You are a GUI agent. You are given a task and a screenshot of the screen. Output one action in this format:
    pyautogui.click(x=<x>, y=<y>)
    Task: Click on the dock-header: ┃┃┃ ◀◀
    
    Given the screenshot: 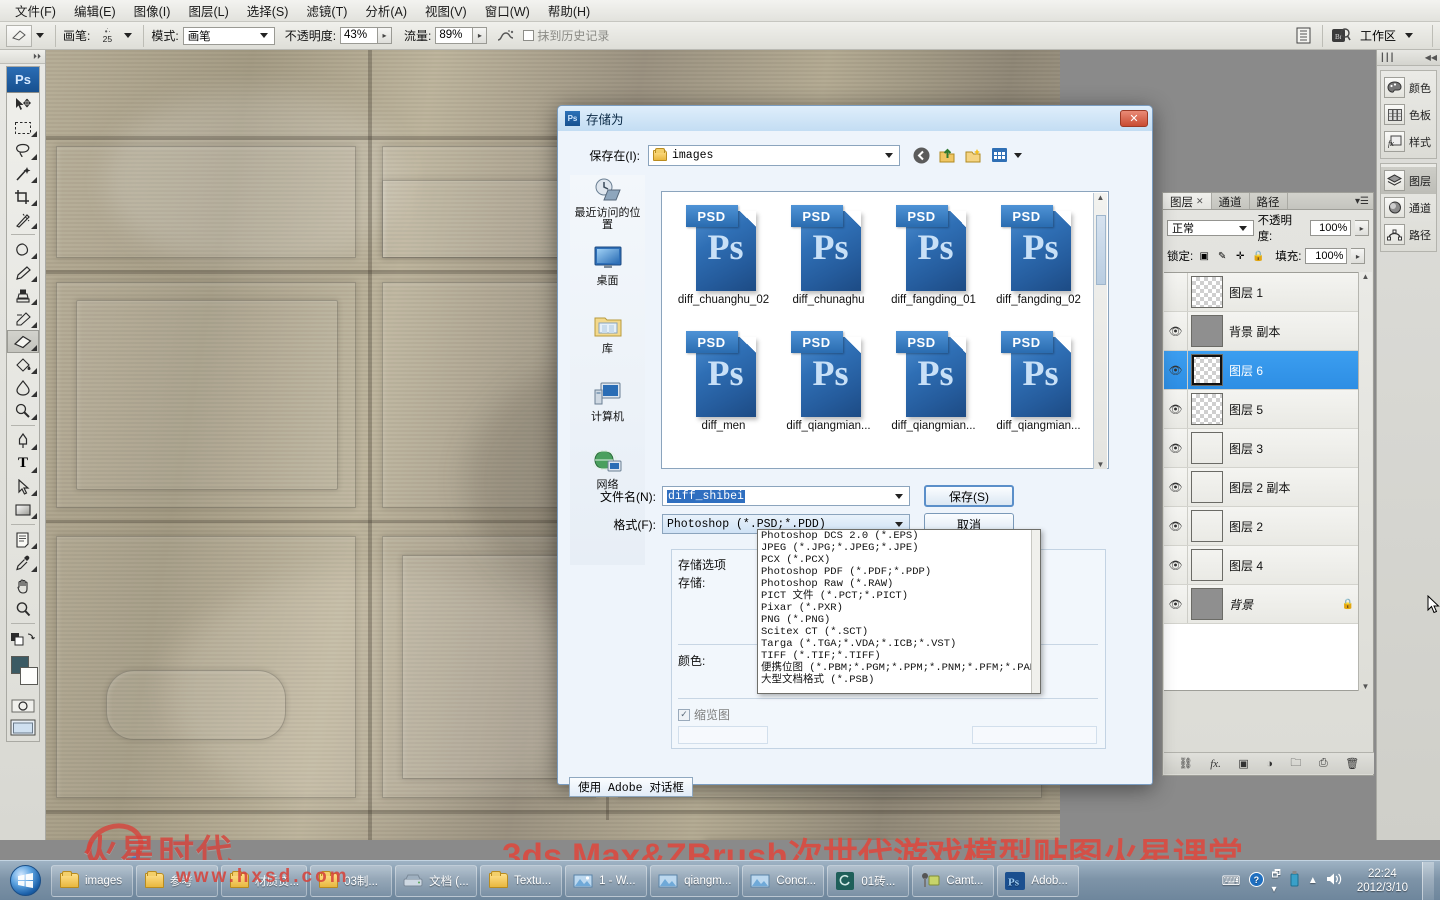 What is the action you would take?
    pyautogui.click(x=1408, y=58)
    